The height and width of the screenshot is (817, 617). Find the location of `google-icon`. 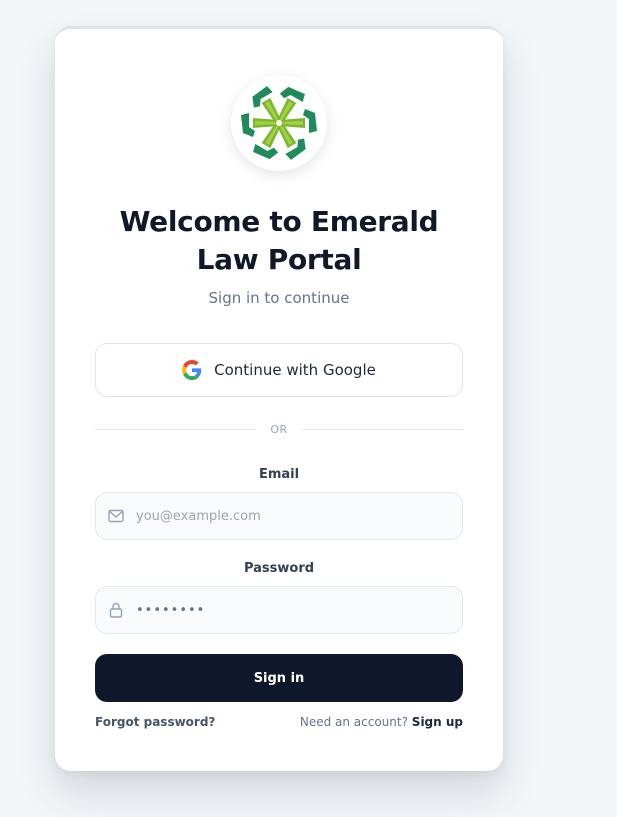

google-icon is located at coordinates (192, 370).